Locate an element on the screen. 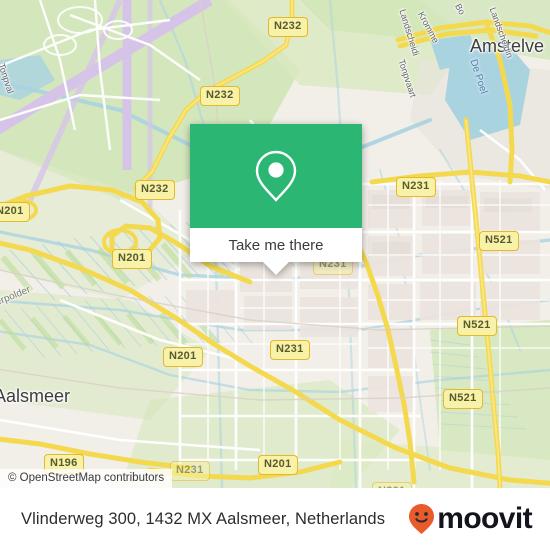  moovit-wordmark: moovit is located at coordinates (484, 518).